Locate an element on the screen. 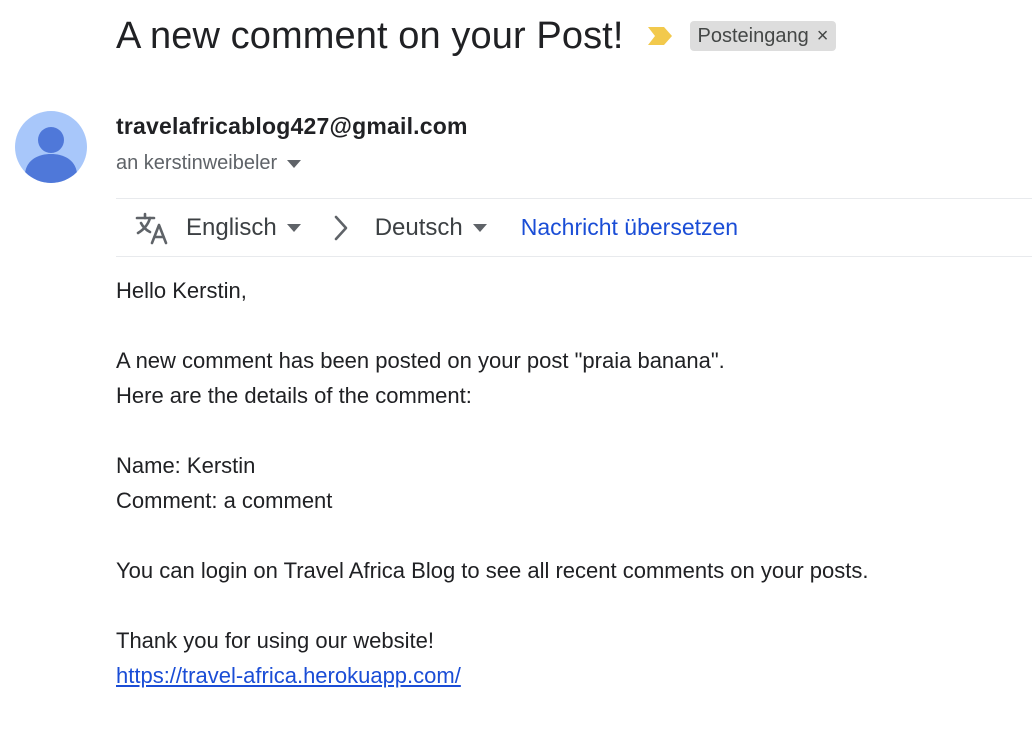 The image size is (1032, 746). comment-name: Name: Kerstin is located at coordinates (186, 465).